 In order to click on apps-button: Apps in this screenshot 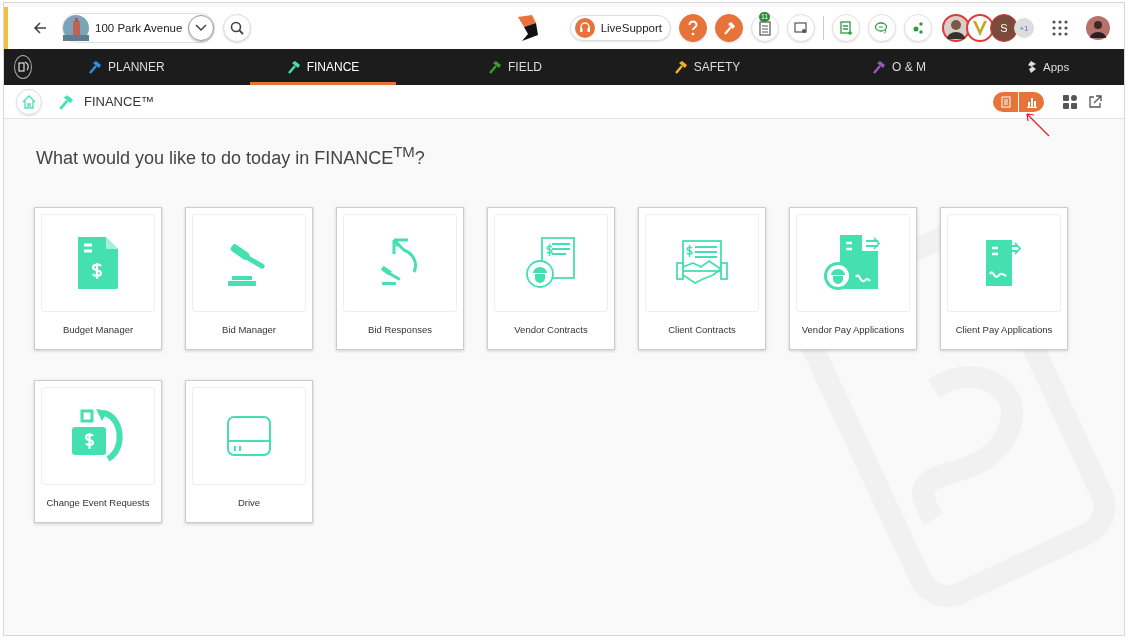, I will do `click(1047, 67)`.